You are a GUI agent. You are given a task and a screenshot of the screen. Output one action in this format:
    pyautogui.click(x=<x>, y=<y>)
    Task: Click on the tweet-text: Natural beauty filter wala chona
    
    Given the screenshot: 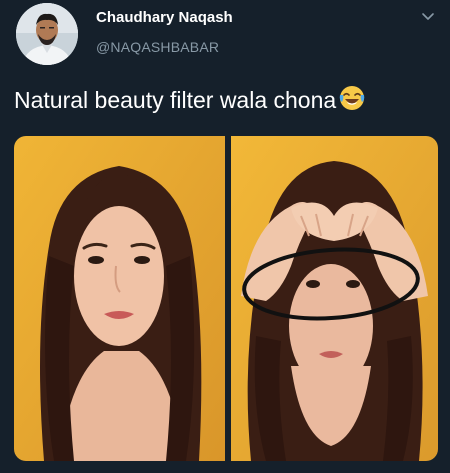 What is the action you would take?
    pyautogui.click(x=190, y=101)
    